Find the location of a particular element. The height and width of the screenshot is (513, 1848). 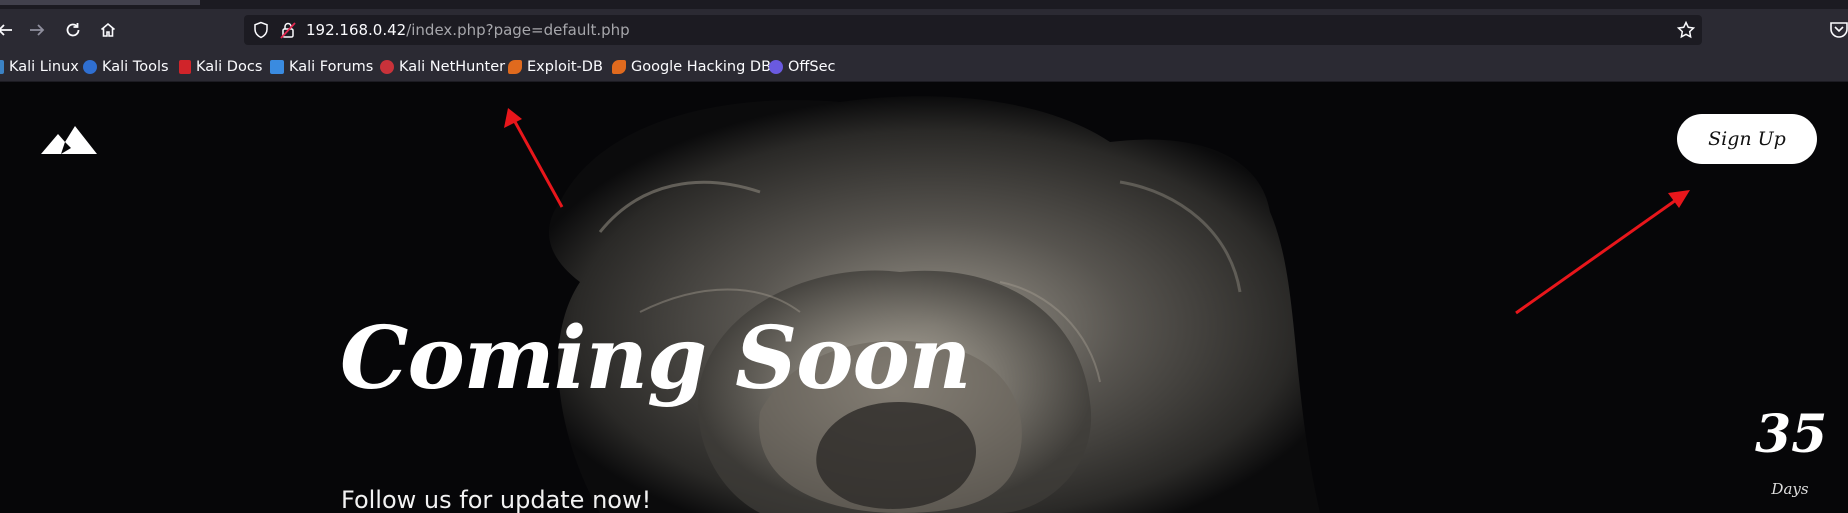

forward-arrow-icon is located at coordinates (37, 30).